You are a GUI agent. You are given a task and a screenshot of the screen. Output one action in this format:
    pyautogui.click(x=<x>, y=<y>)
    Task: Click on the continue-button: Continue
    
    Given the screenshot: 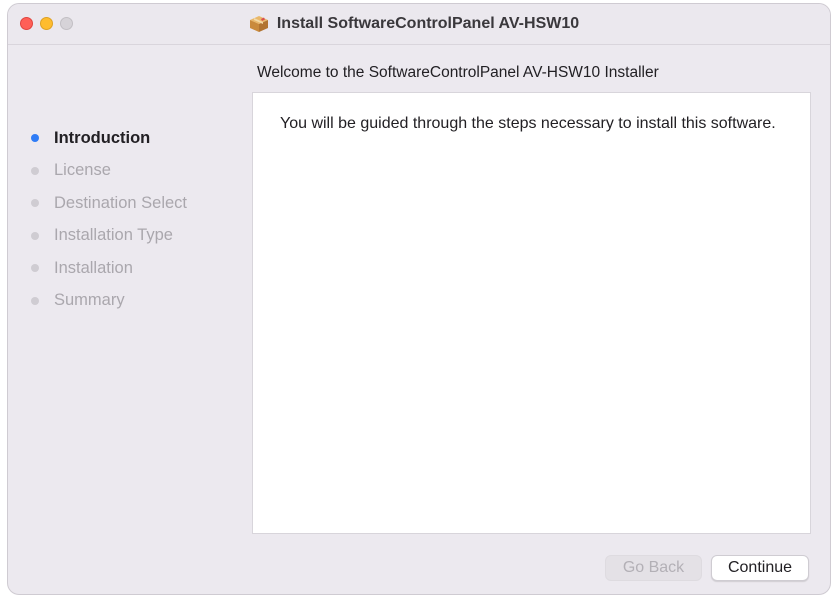 What is the action you would take?
    pyautogui.click(x=760, y=568)
    